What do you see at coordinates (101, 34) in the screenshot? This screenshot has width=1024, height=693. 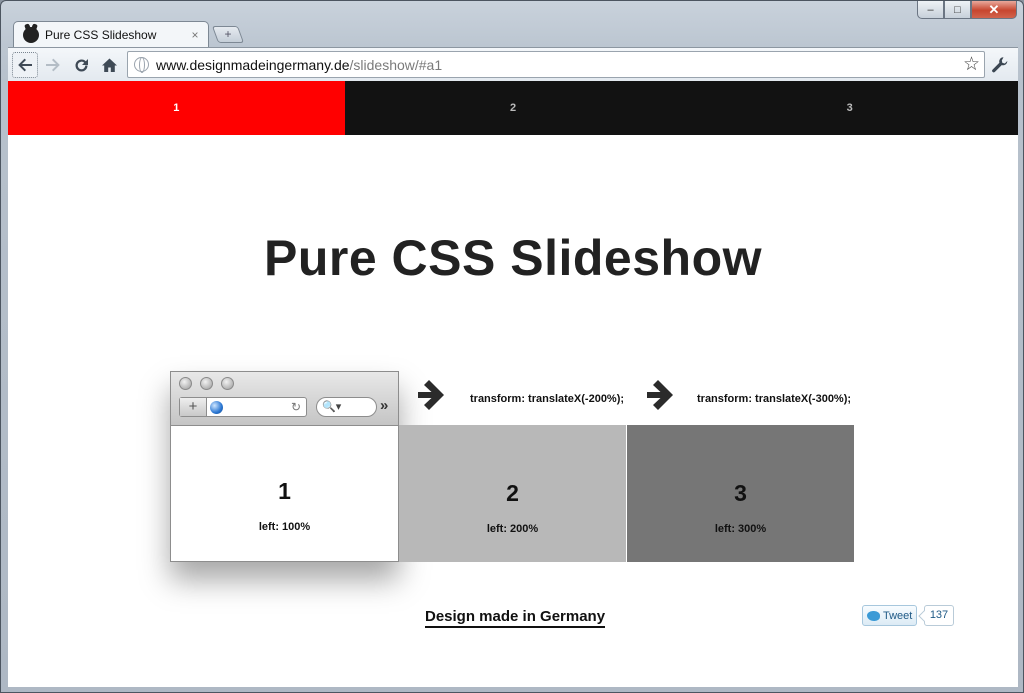 I see `tab-title: Pure CSS Slideshow` at bounding box center [101, 34].